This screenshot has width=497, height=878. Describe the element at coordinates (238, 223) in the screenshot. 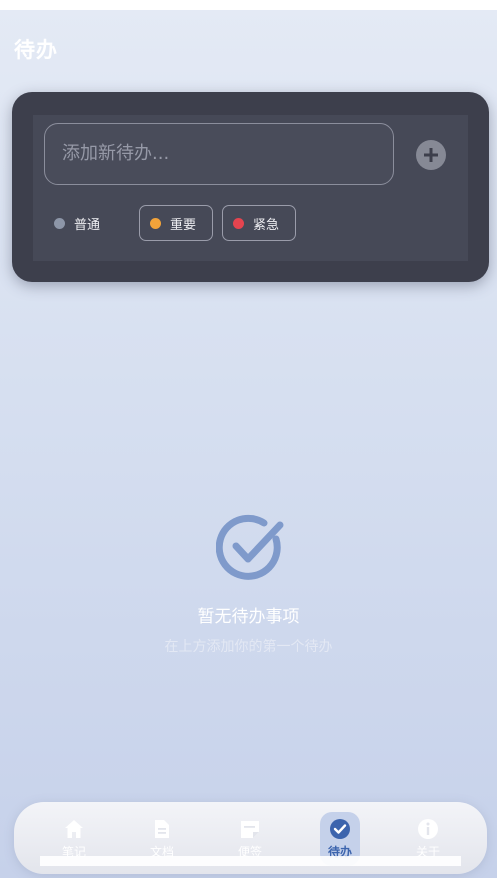

I see `priority-dot-urgent` at that location.